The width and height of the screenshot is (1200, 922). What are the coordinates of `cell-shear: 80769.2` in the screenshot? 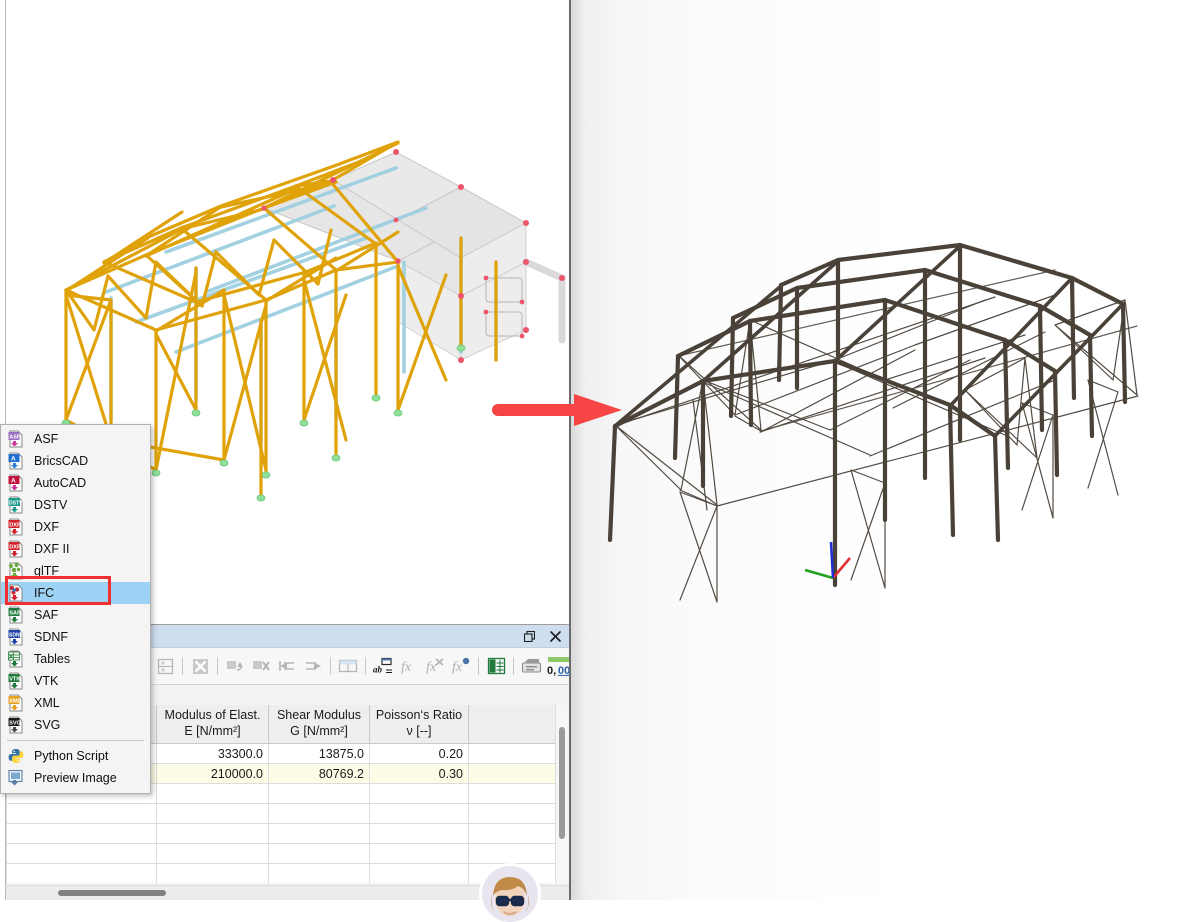 It's located at (319, 773).